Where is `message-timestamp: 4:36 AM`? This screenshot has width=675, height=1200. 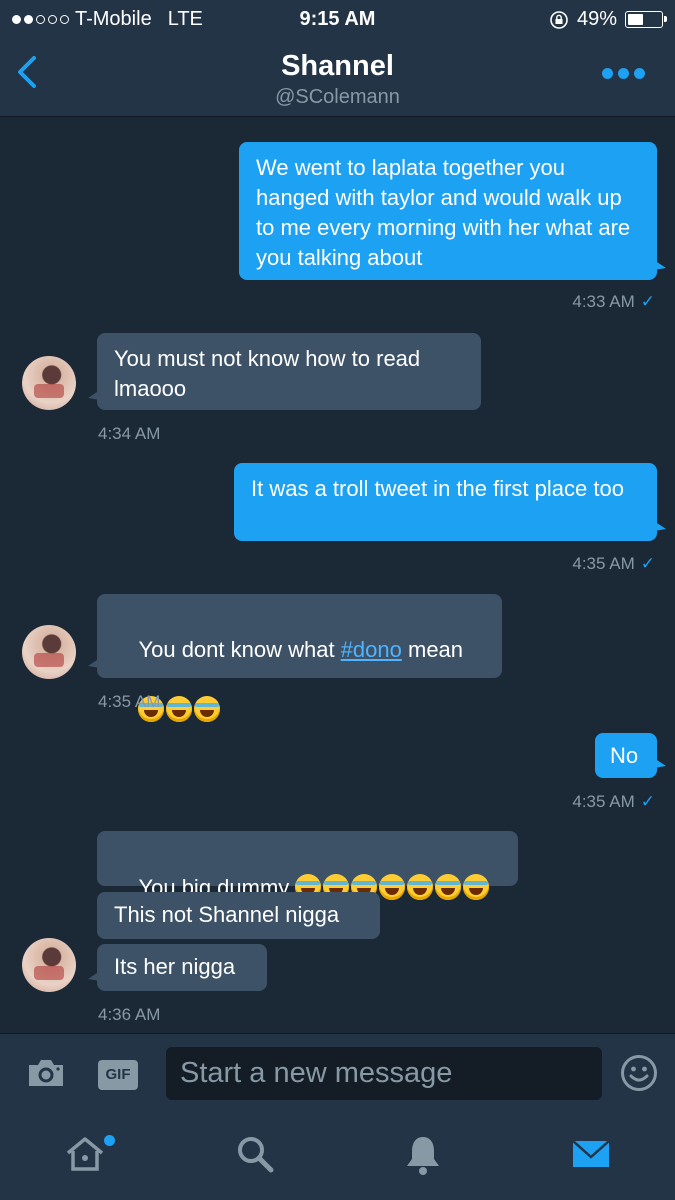
message-timestamp: 4:36 AM is located at coordinates (129, 1014).